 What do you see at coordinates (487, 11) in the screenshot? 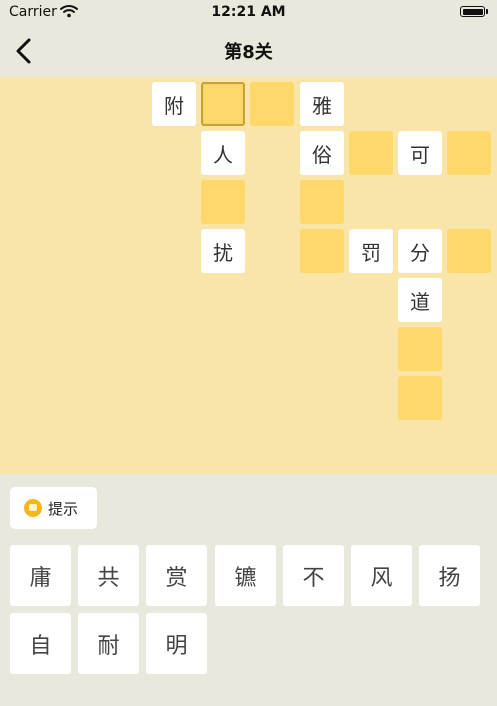
I see `battery-tip` at bounding box center [487, 11].